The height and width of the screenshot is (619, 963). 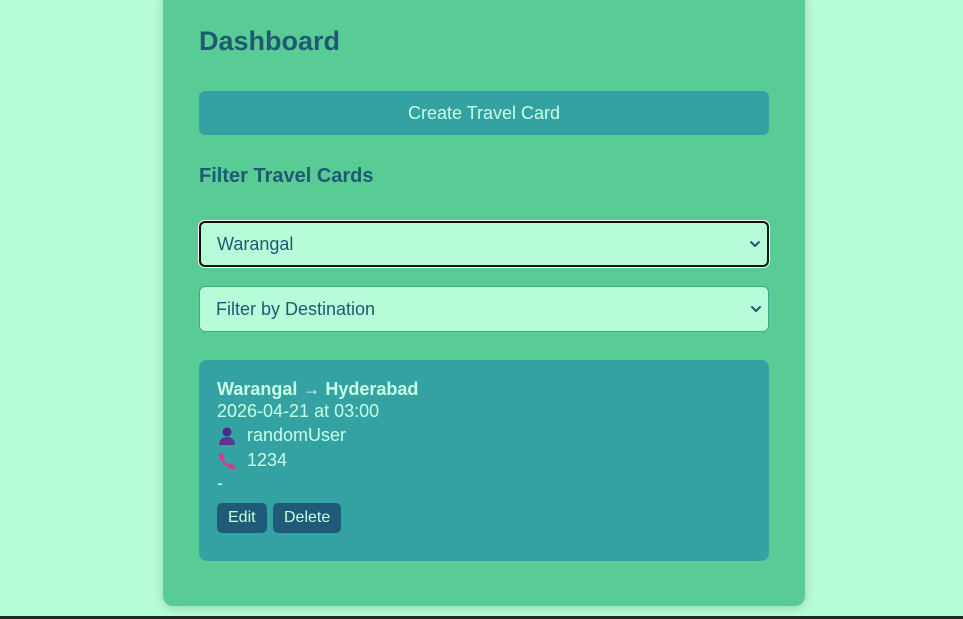 I want to click on travel-card-route: Warangal → Hyderabad, so click(x=318, y=389).